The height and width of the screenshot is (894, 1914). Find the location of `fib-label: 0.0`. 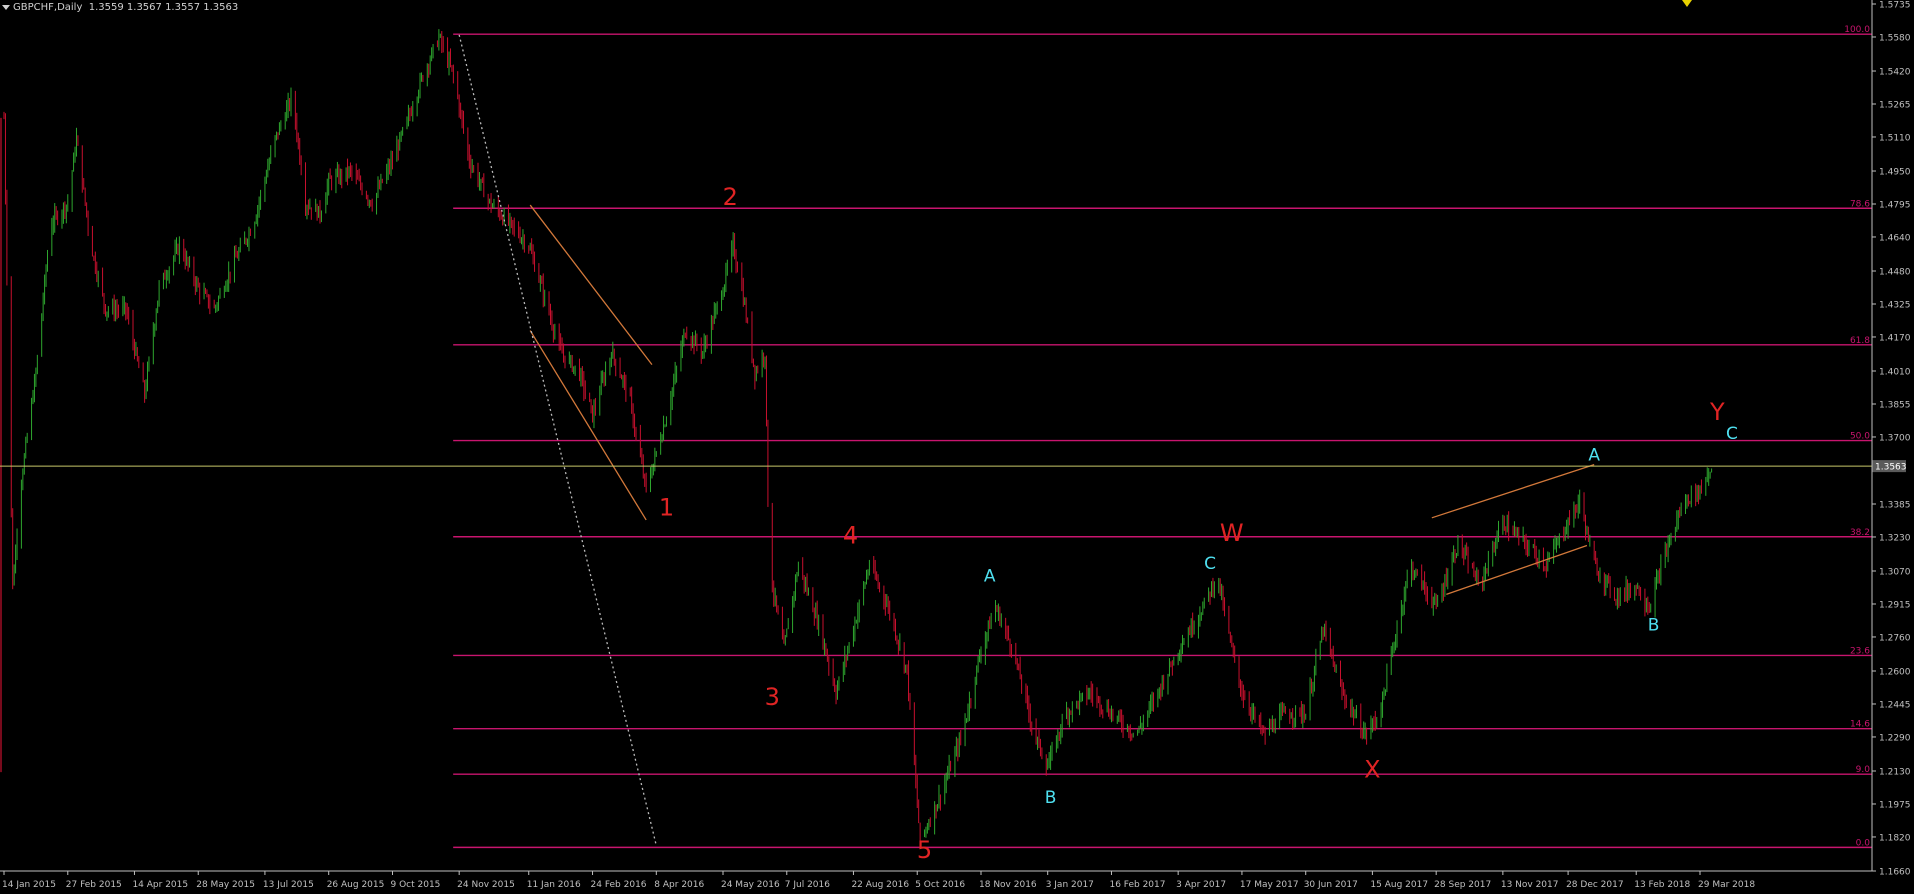

fib-label: 0.0 is located at coordinates (1863, 843).